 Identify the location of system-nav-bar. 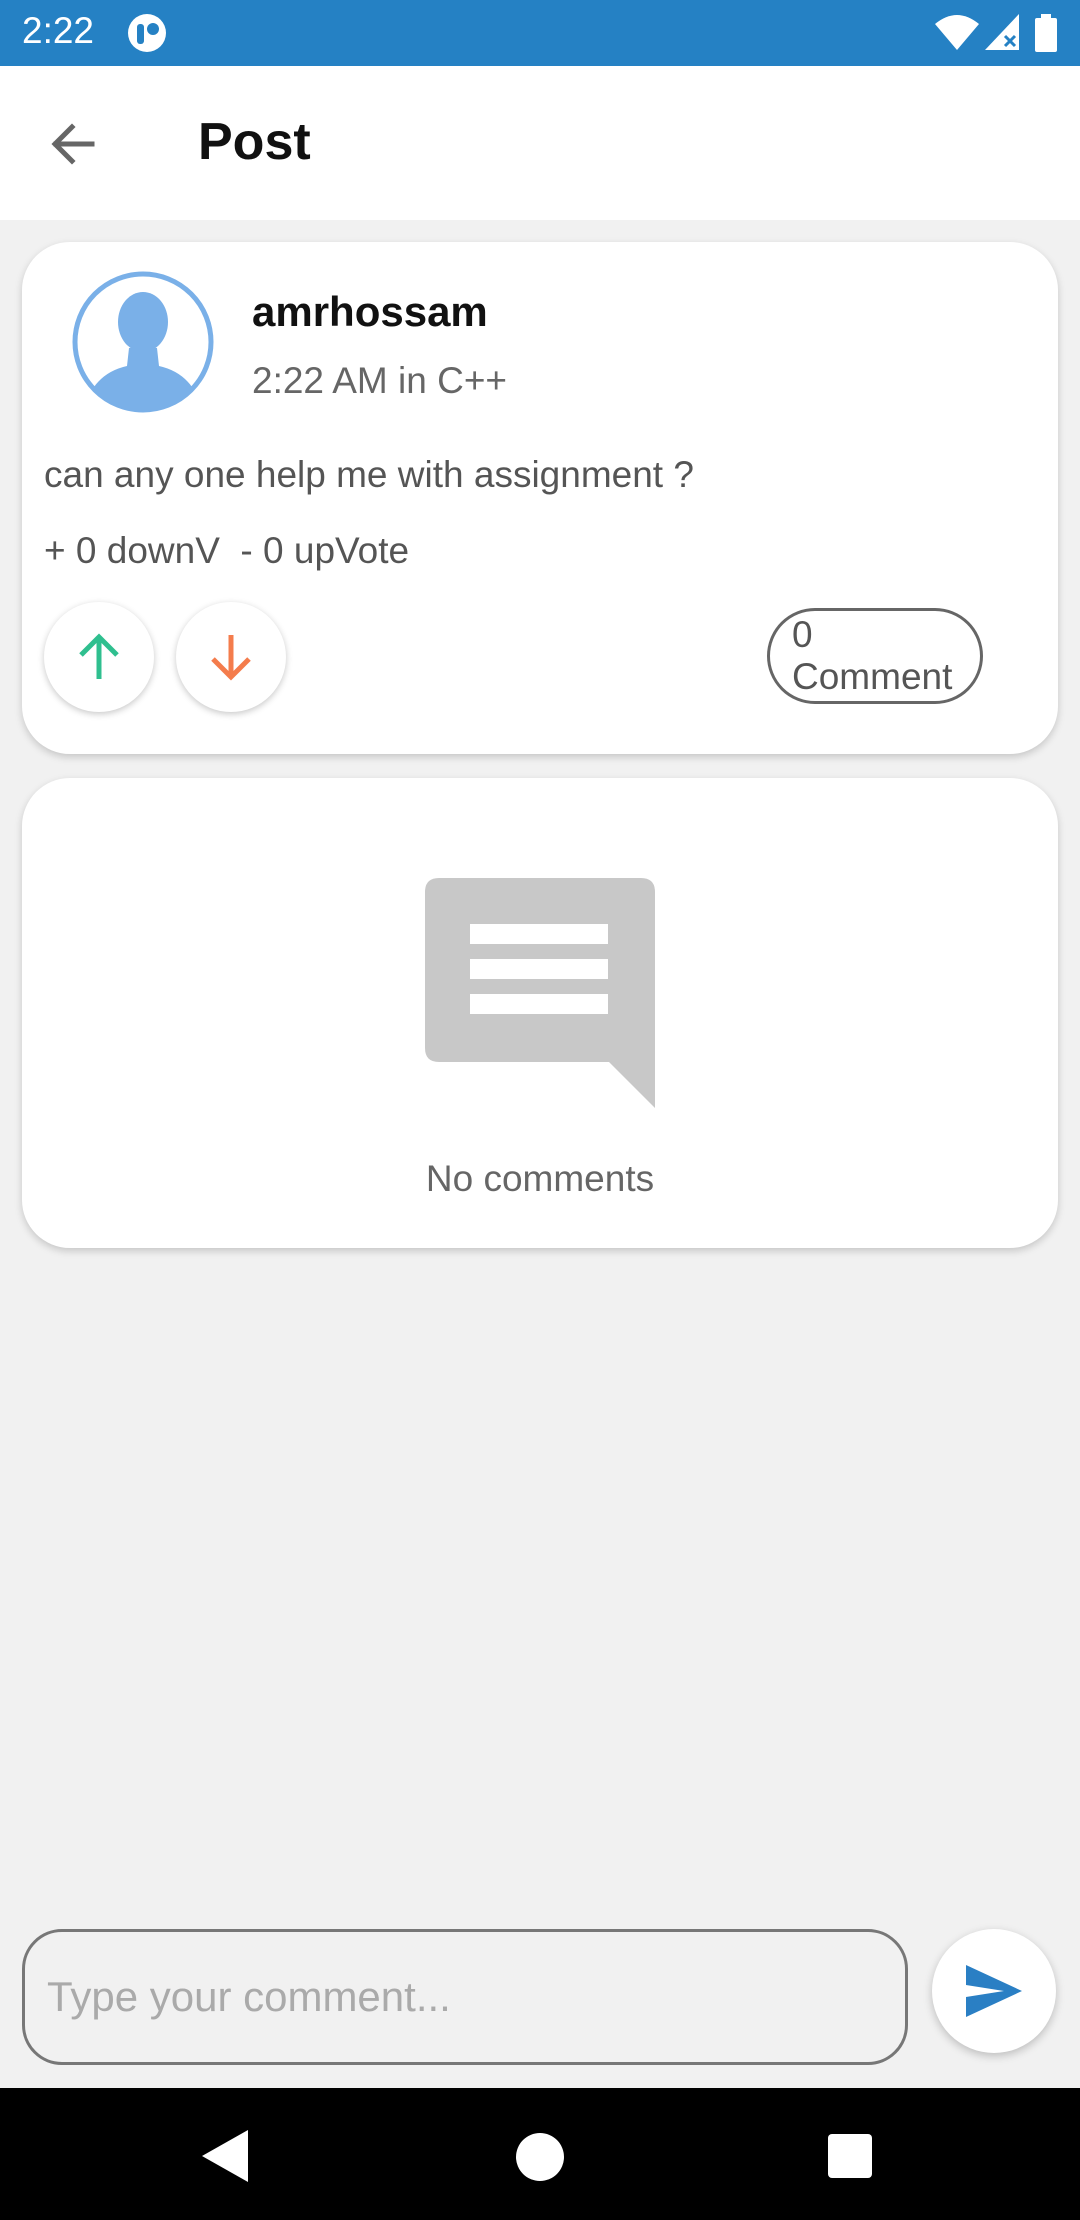
(540, 2154).